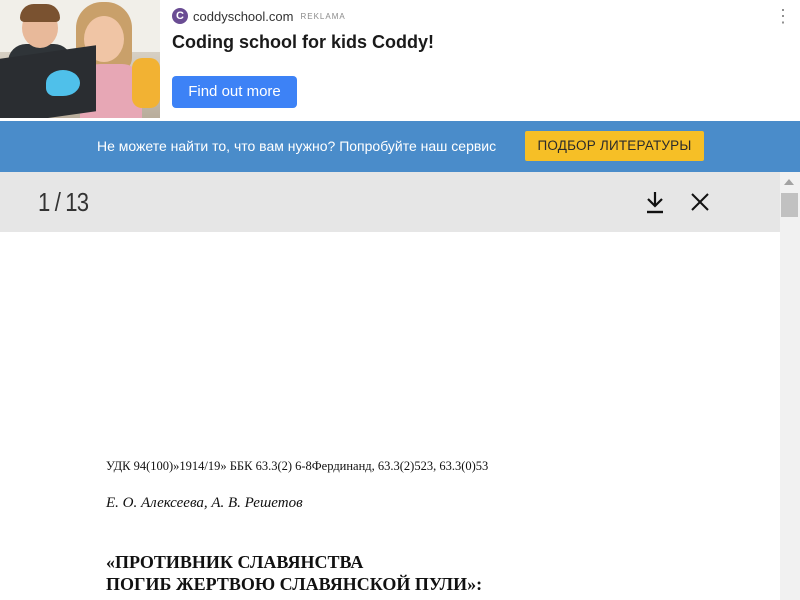 This screenshot has height=600, width=800. What do you see at coordinates (783, 16) in the screenshot?
I see `more-options-icon: ⋮` at bounding box center [783, 16].